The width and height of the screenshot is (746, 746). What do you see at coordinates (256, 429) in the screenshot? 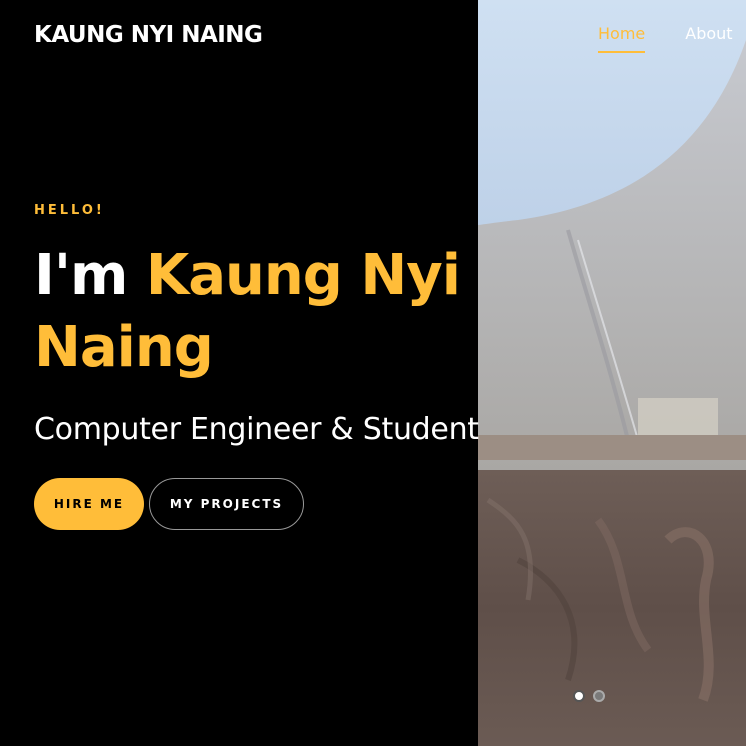
I see `hero-subtitle: Computer Engineer & Student` at bounding box center [256, 429].